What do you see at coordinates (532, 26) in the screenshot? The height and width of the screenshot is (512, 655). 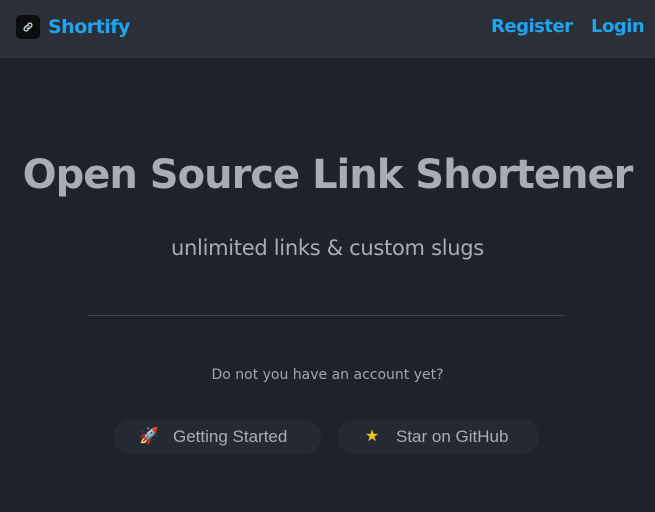 I see `register-link: Register` at bounding box center [532, 26].